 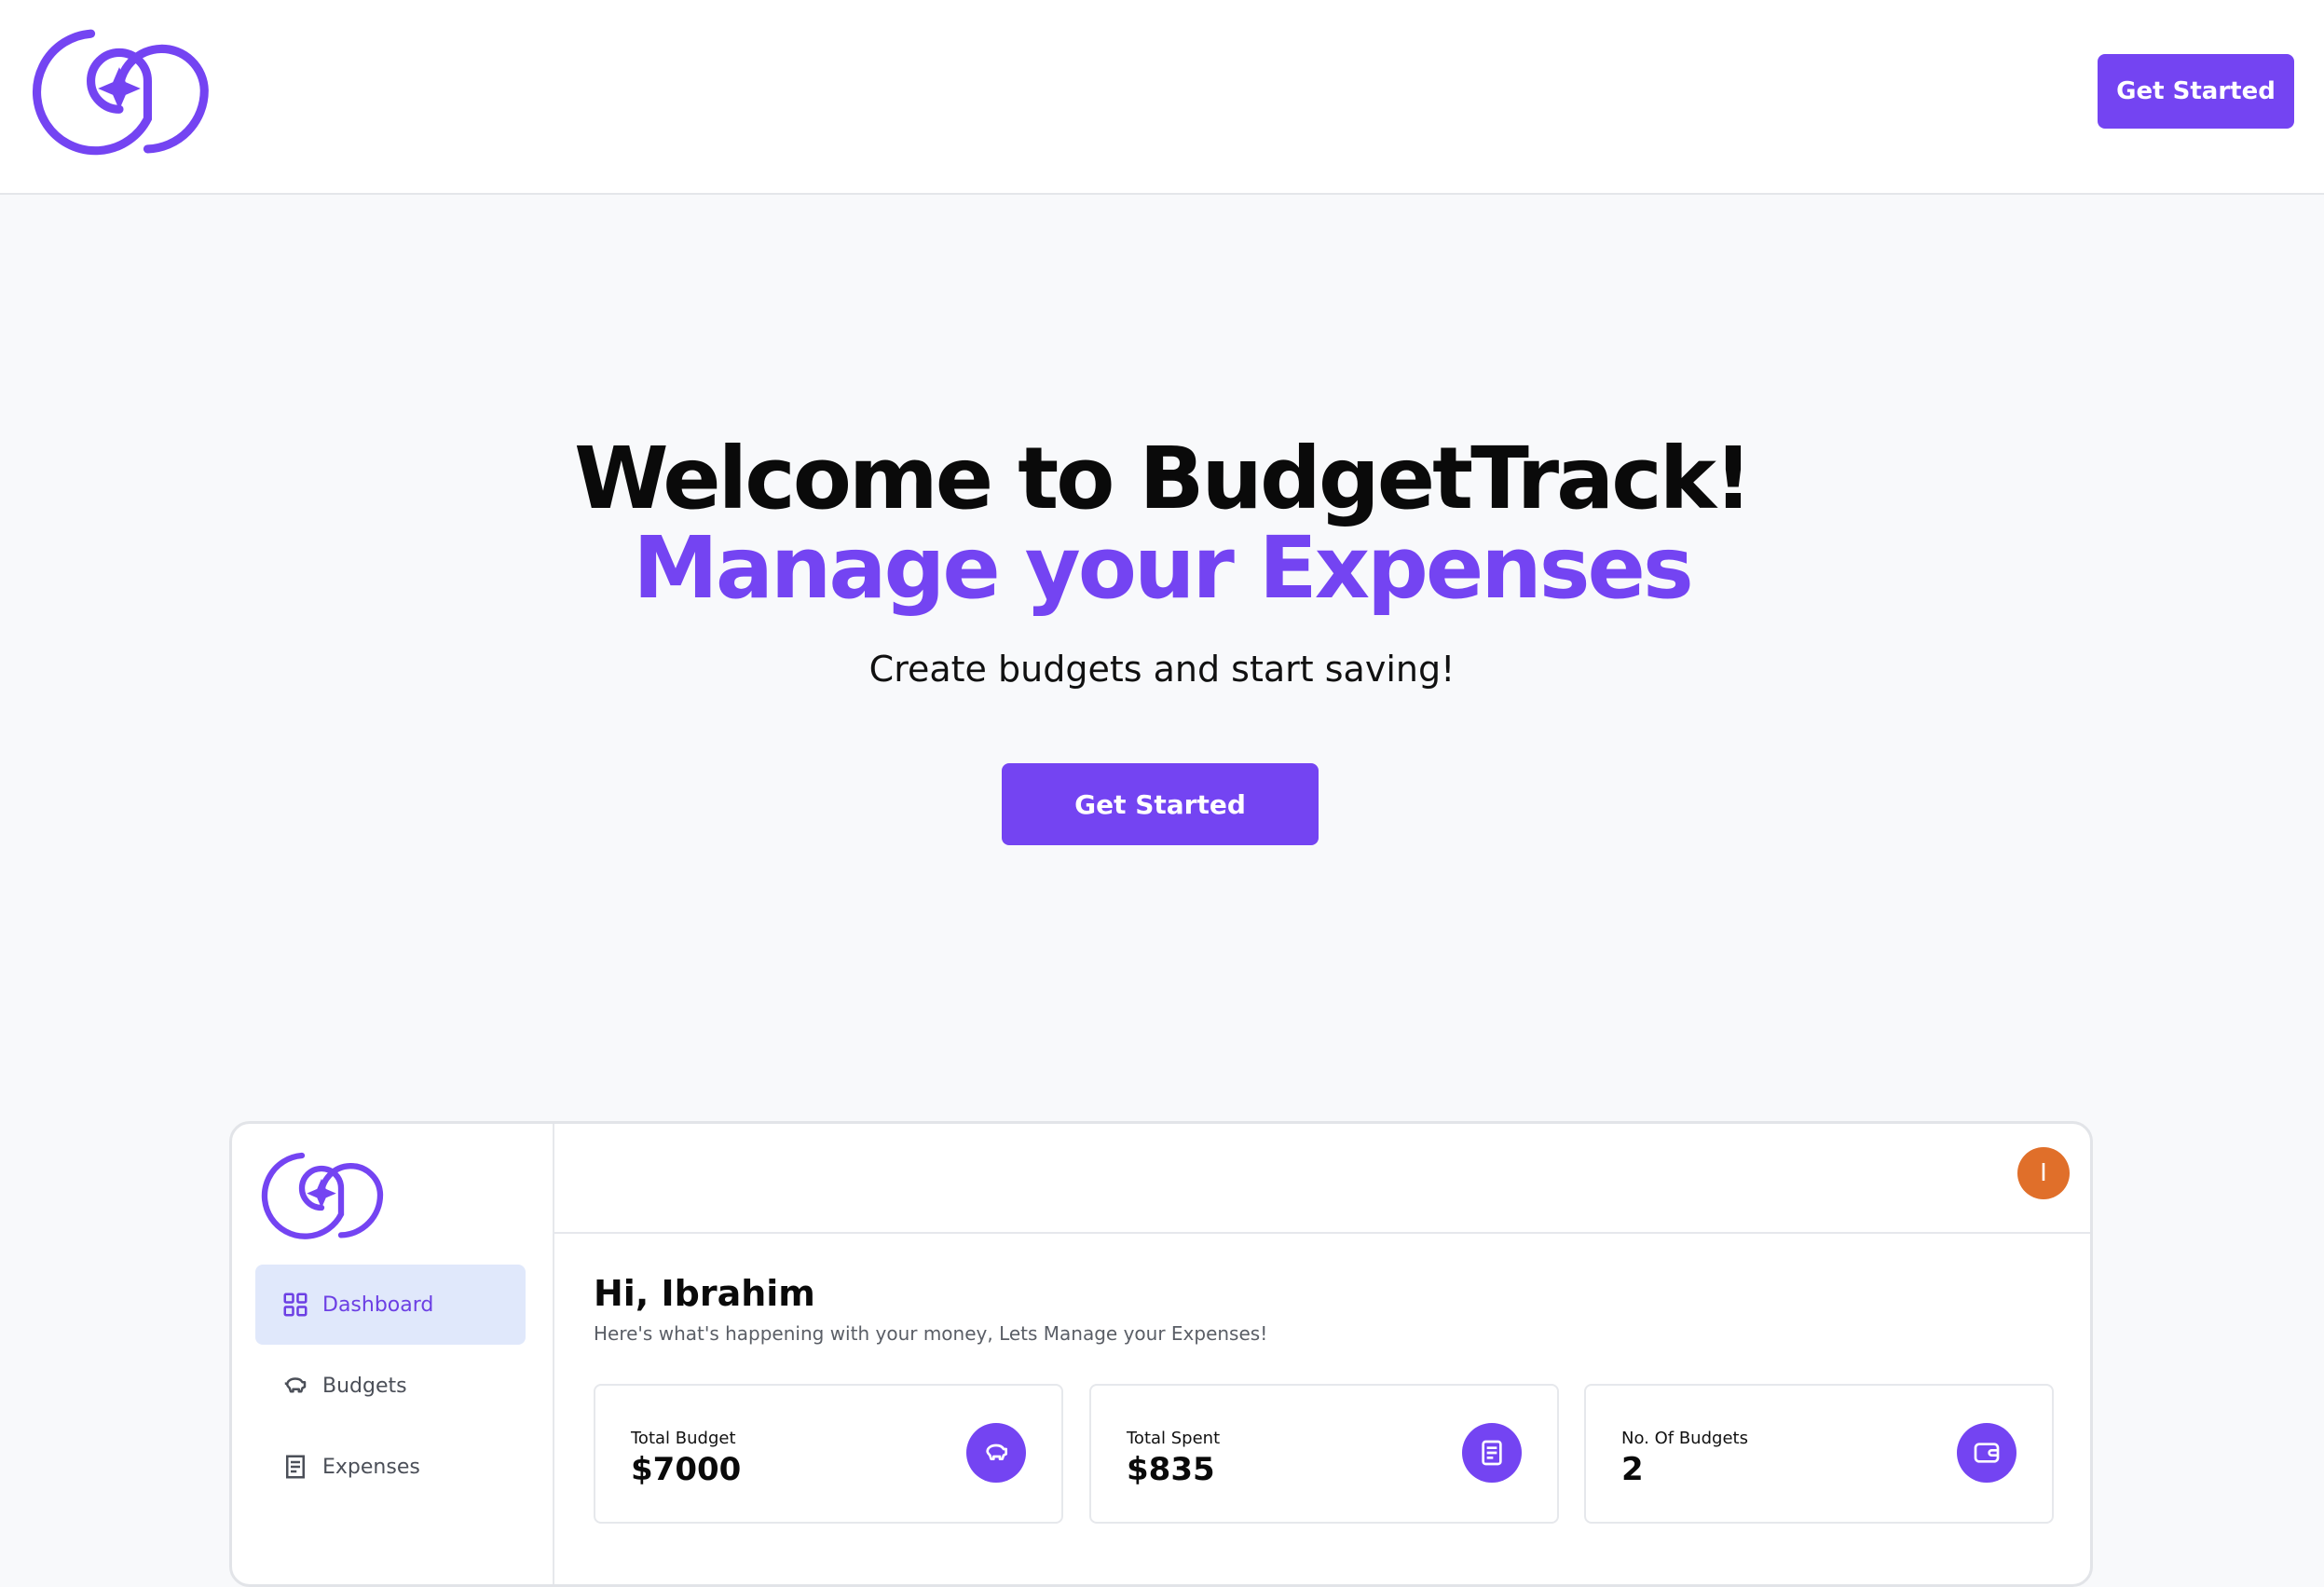 I want to click on wallet-icon, so click(x=1986, y=1453).